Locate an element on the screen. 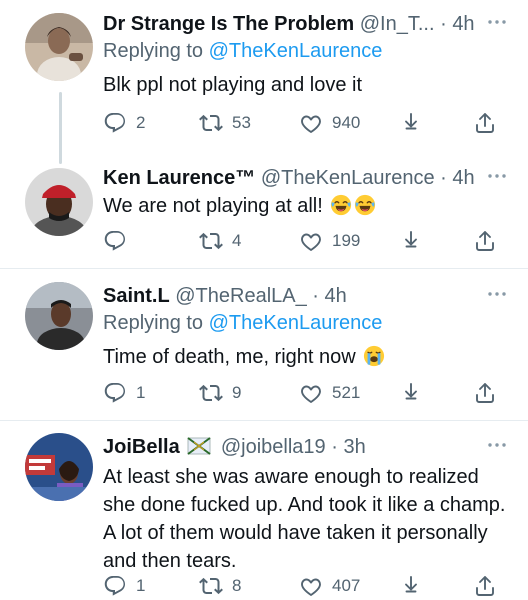  timestamp: 3h is located at coordinates (354, 447).